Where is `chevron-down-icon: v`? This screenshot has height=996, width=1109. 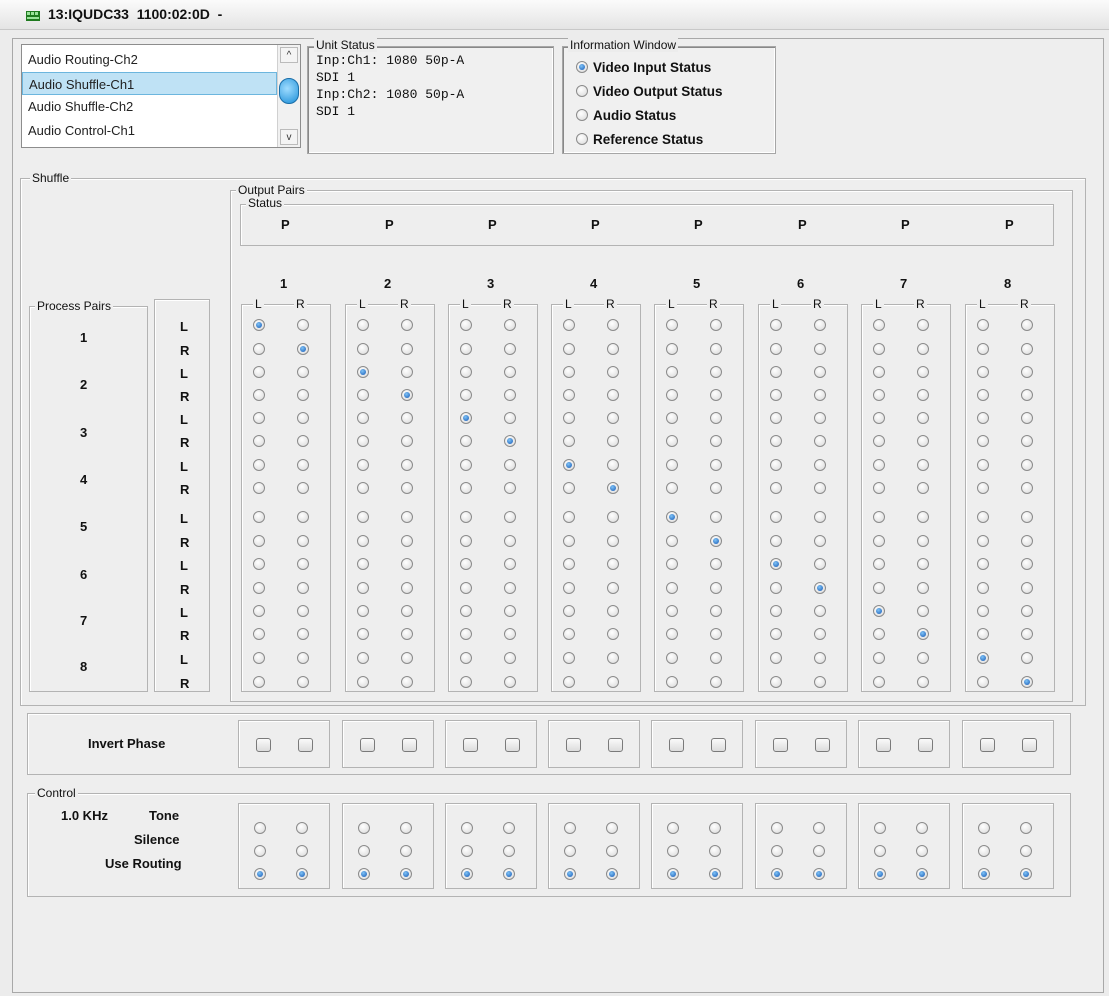
chevron-down-icon: v is located at coordinates (289, 137).